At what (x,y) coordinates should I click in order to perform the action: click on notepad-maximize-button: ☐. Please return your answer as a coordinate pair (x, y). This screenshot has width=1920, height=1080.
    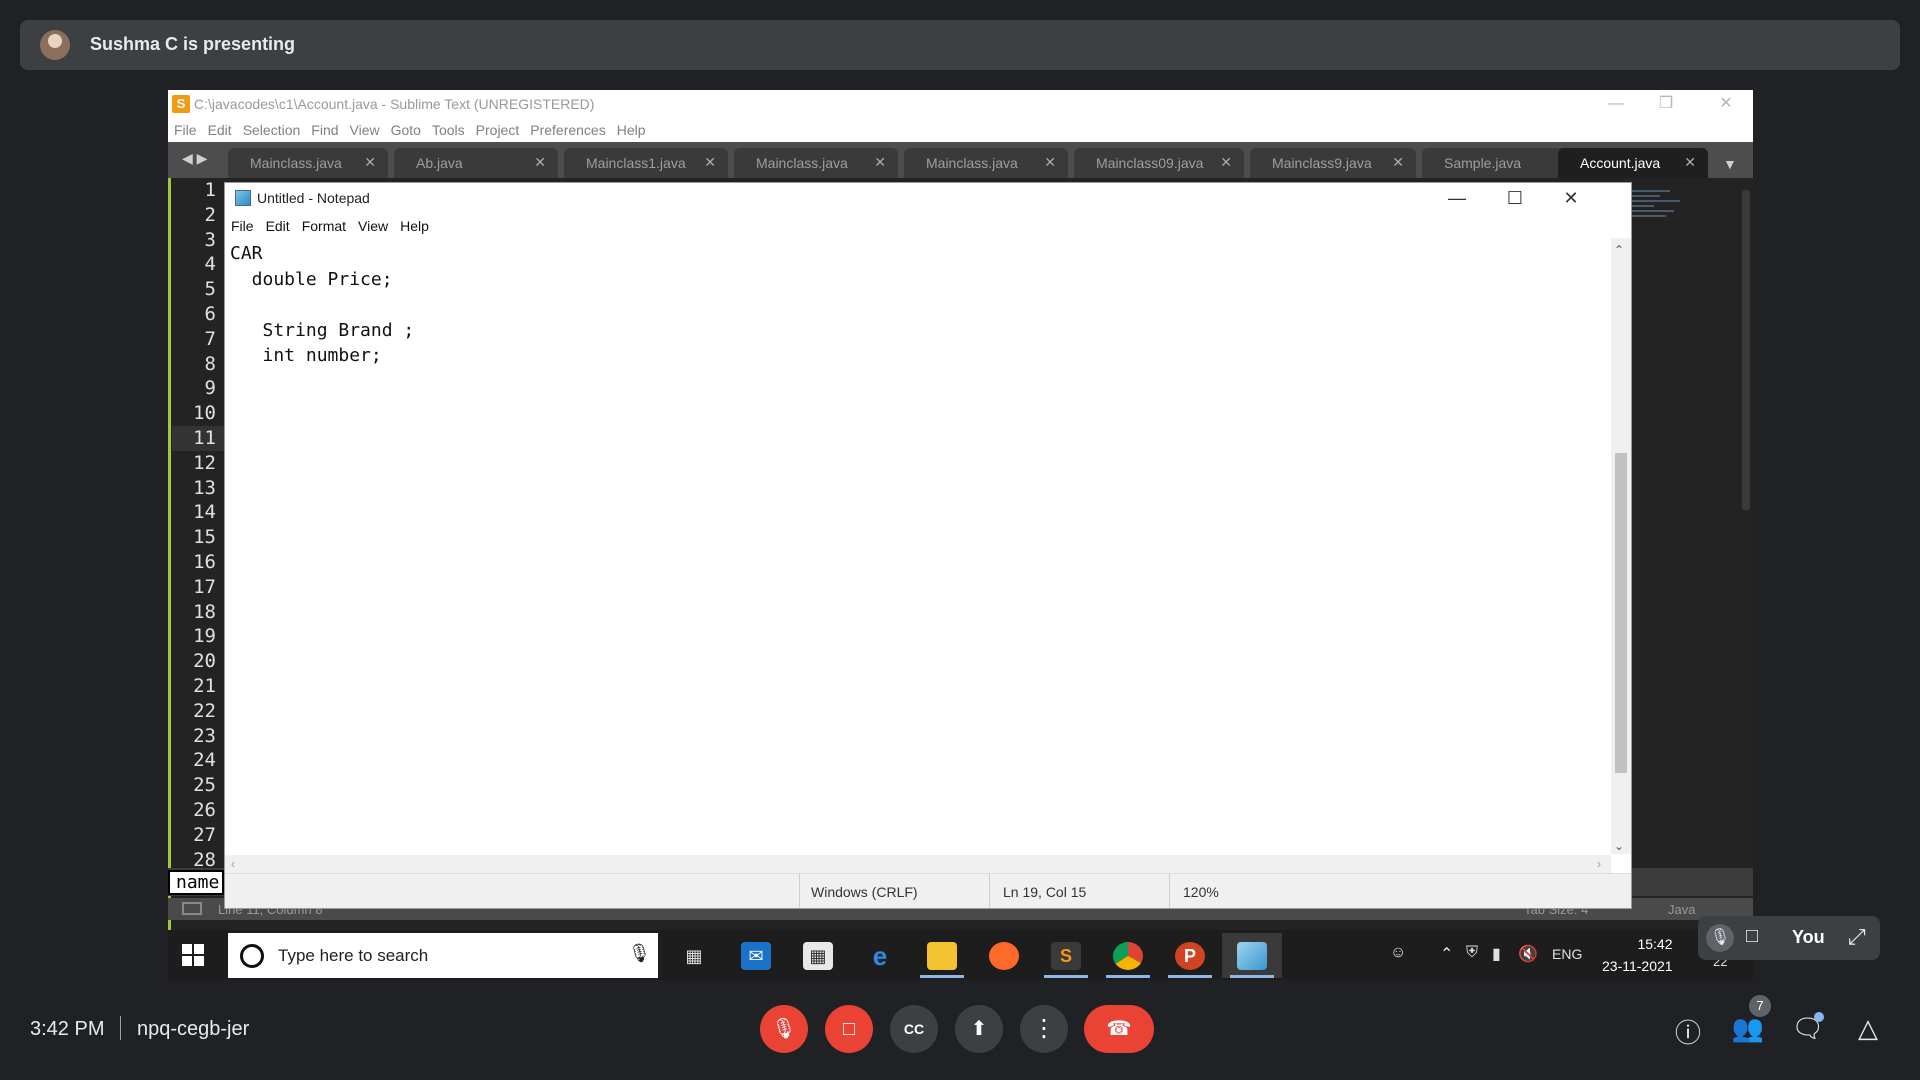
    Looking at the image, I should click on (1515, 198).